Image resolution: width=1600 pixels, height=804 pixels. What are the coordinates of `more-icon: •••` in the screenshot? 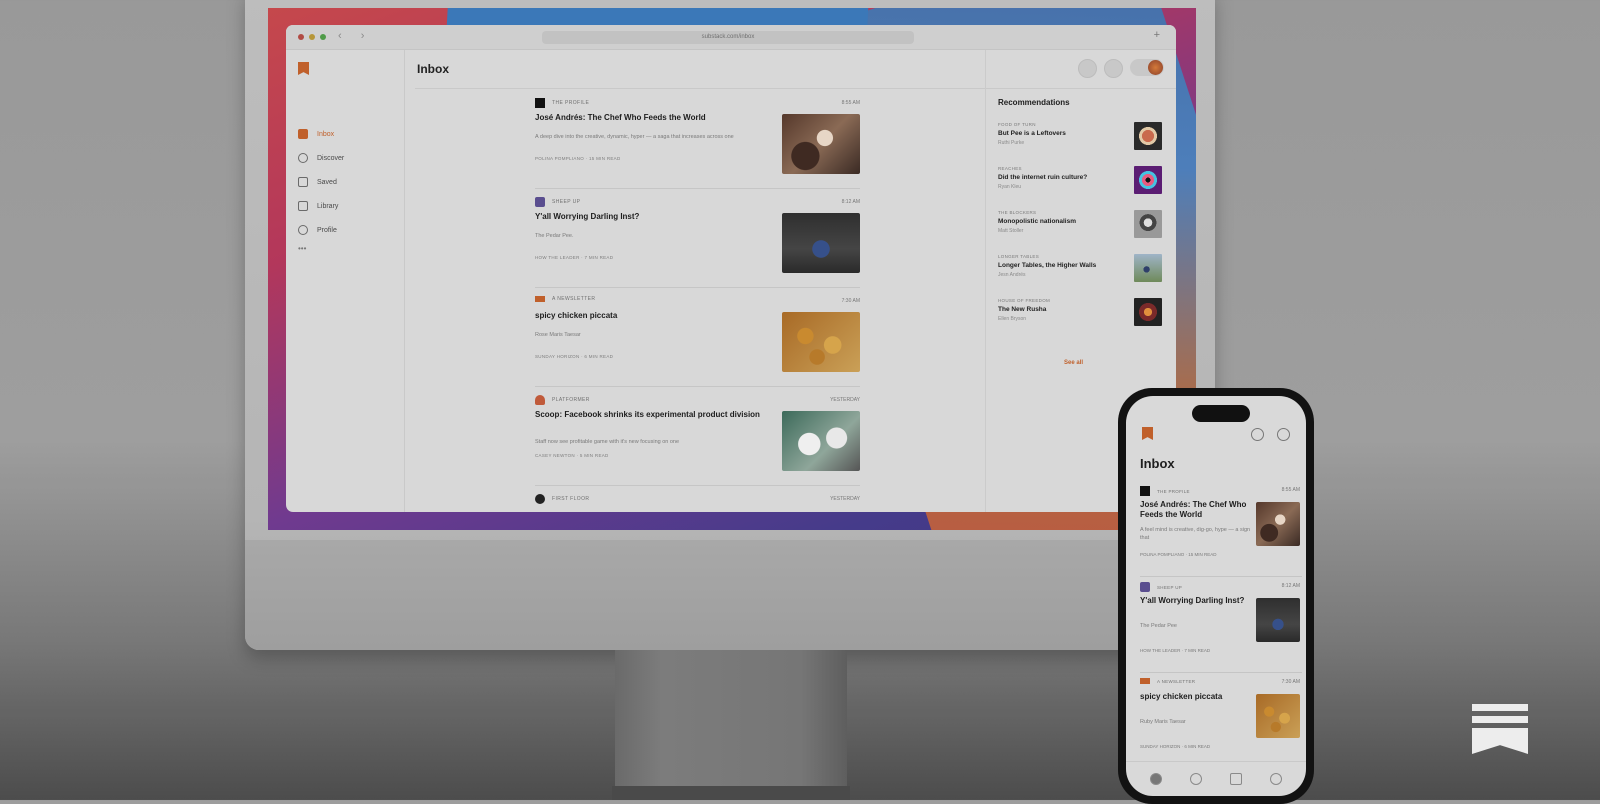 It's located at (321, 248).